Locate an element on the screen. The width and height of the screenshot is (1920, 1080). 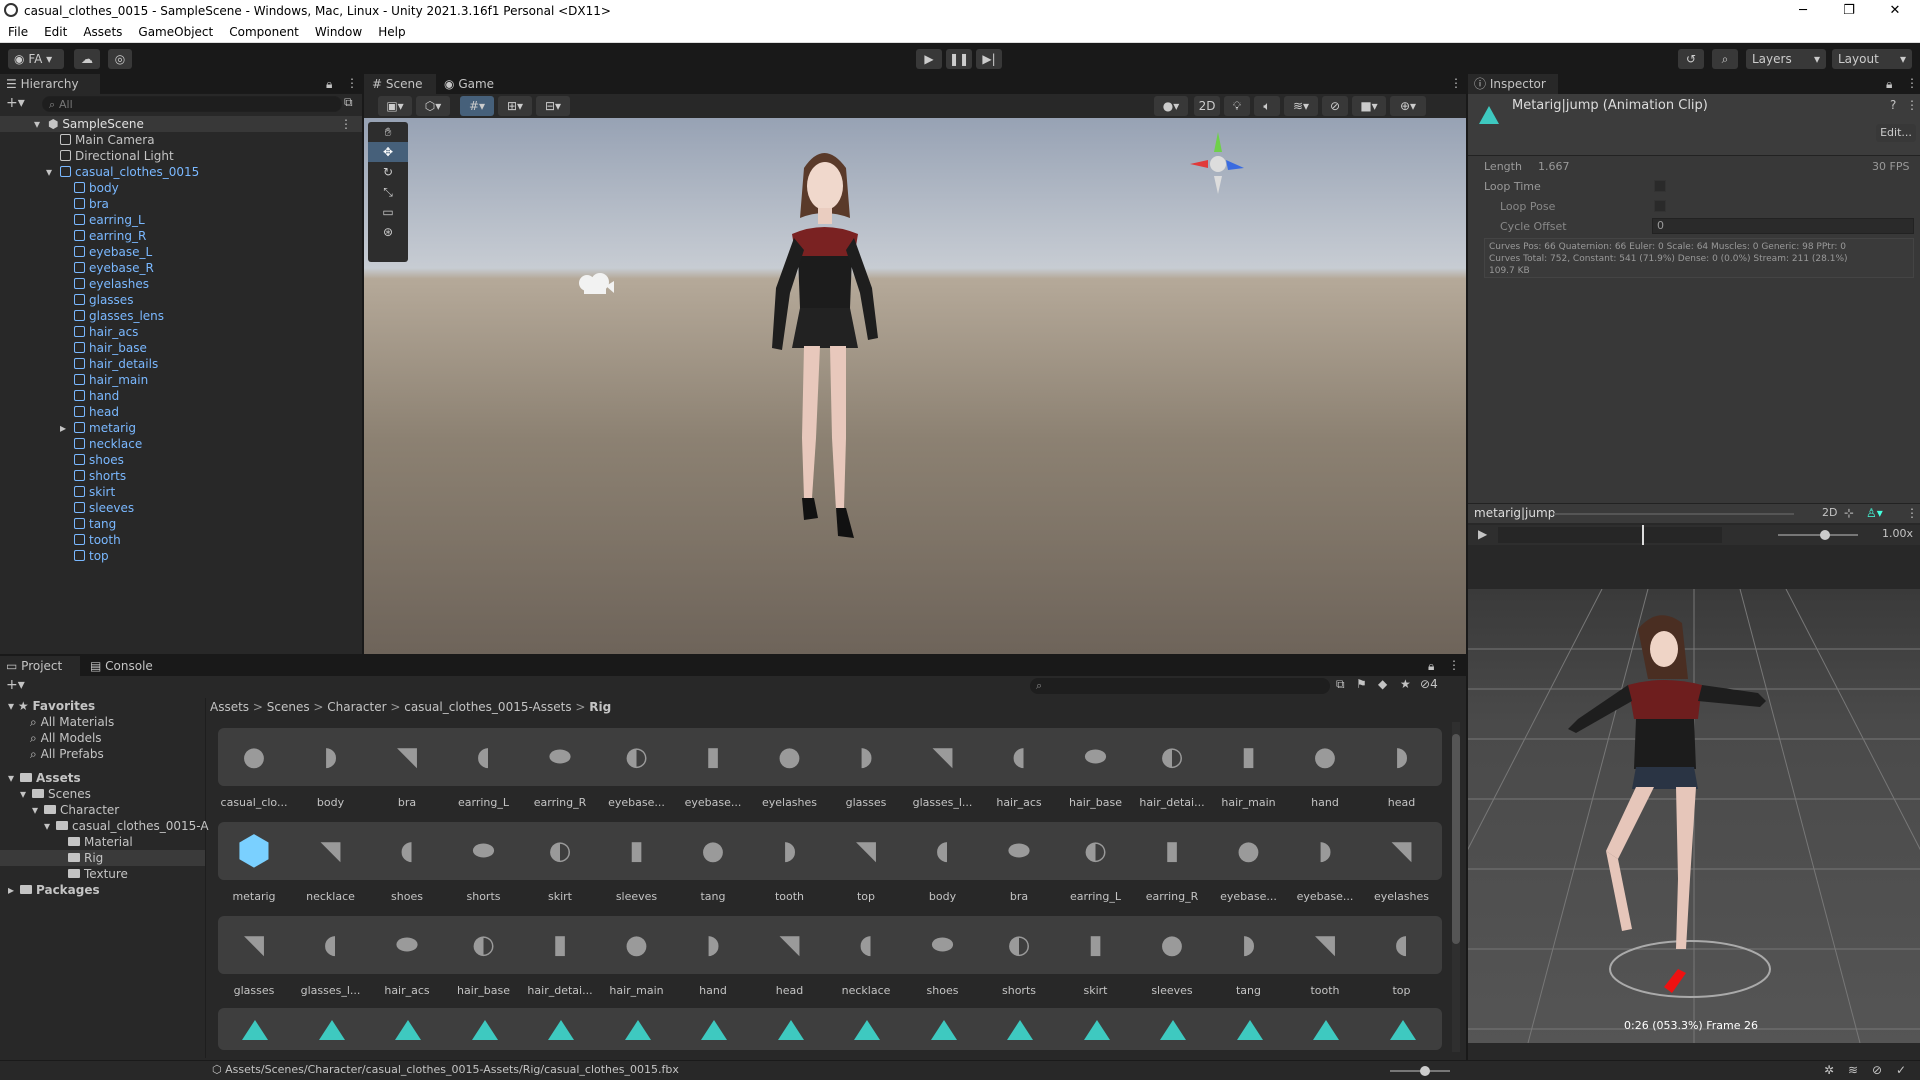
asset-item: ● hand is located at coordinates (1325, 768).